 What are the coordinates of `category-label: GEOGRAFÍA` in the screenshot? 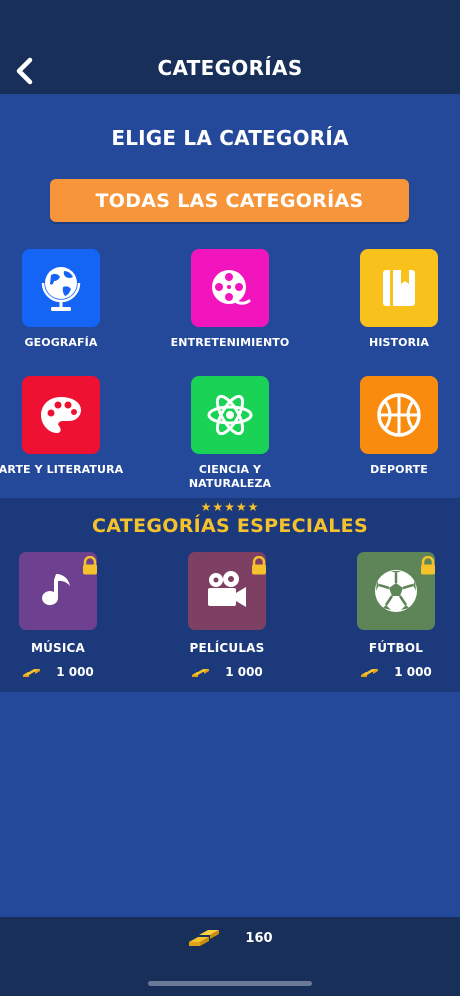 It's located at (61, 342).